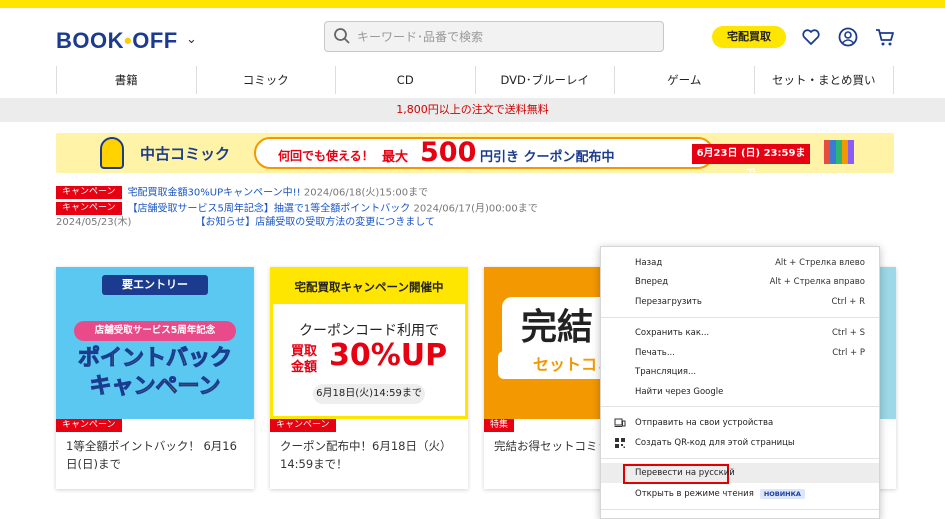 The width and height of the screenshot is (945, 519). Describe the element at coordinates (475, 209) in the screenshot. I see `news-date: 2024/06/17(月)00:00まで` at that location.